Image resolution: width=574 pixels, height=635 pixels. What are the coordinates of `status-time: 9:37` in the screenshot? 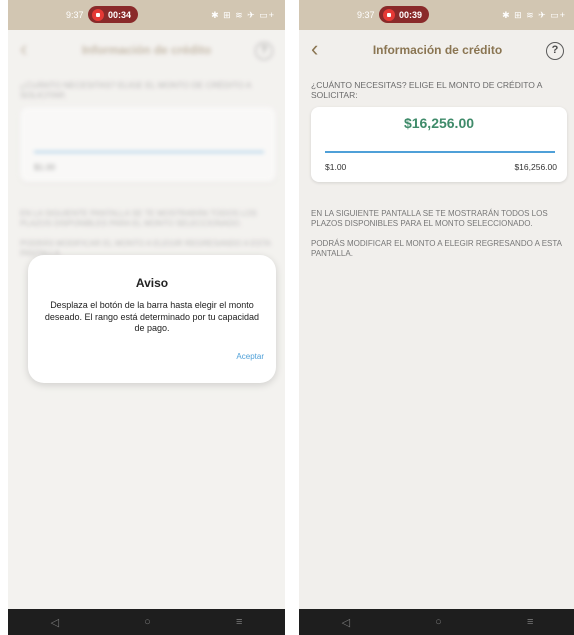 It's located at (366, 15).